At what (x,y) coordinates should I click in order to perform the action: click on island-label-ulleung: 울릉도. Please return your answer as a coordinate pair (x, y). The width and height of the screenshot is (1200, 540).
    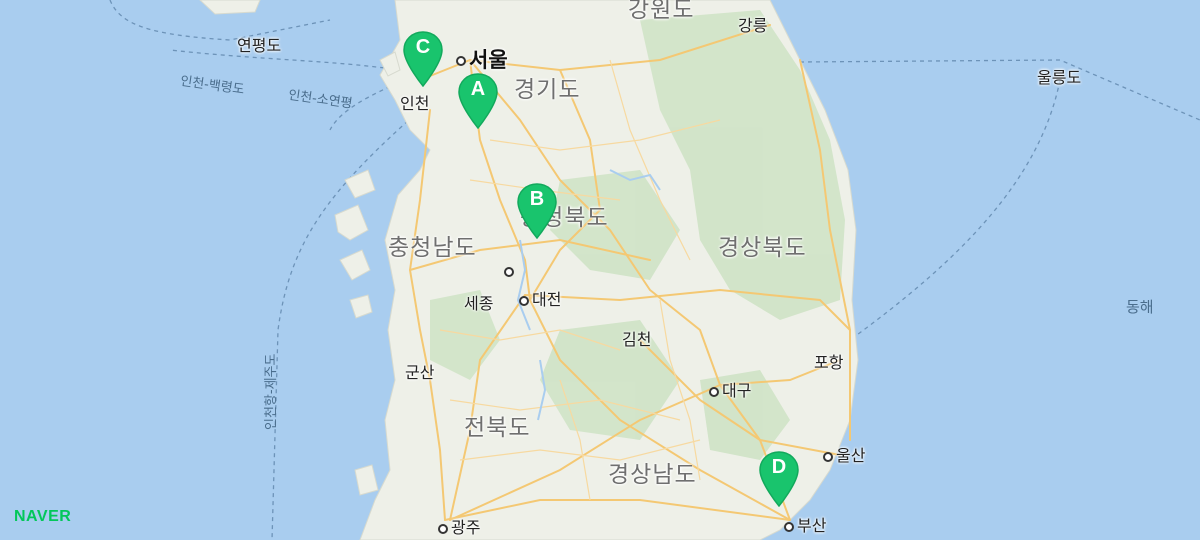
    Looking at the image, I should click on (1059, 76).